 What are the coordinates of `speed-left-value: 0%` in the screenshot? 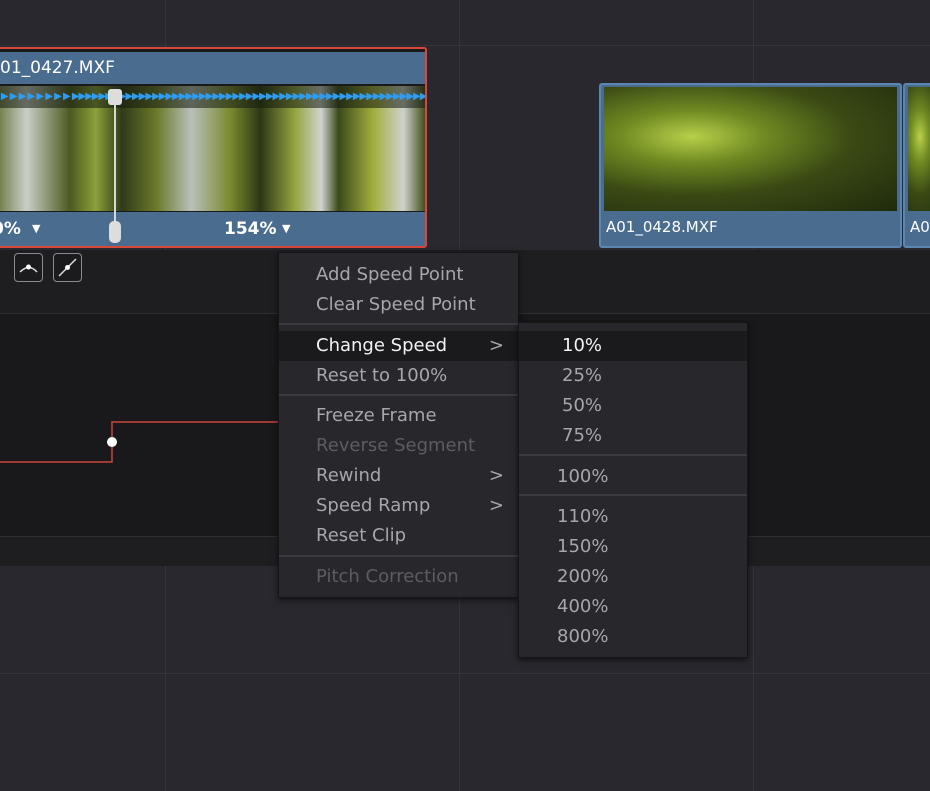 It's located at (10, 229).